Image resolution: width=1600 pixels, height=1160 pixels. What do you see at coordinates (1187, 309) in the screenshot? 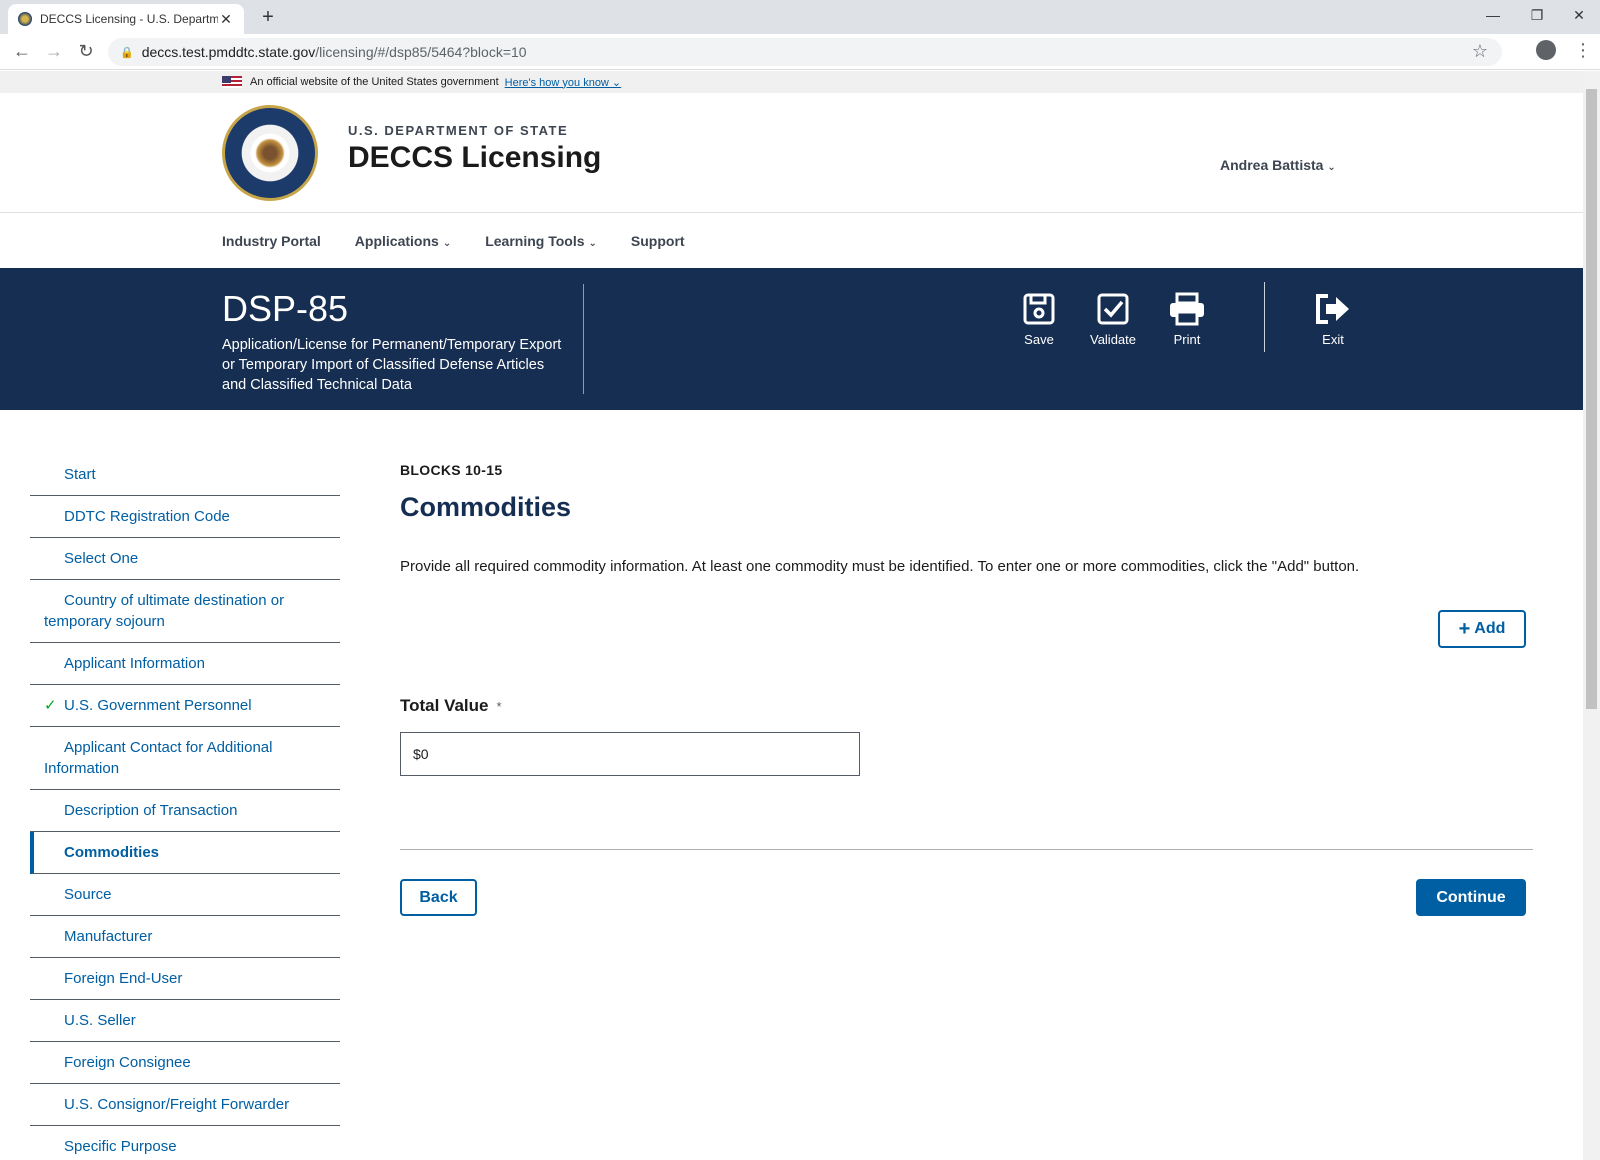
I see `printer-icon` at bounding box center [1187, 309].